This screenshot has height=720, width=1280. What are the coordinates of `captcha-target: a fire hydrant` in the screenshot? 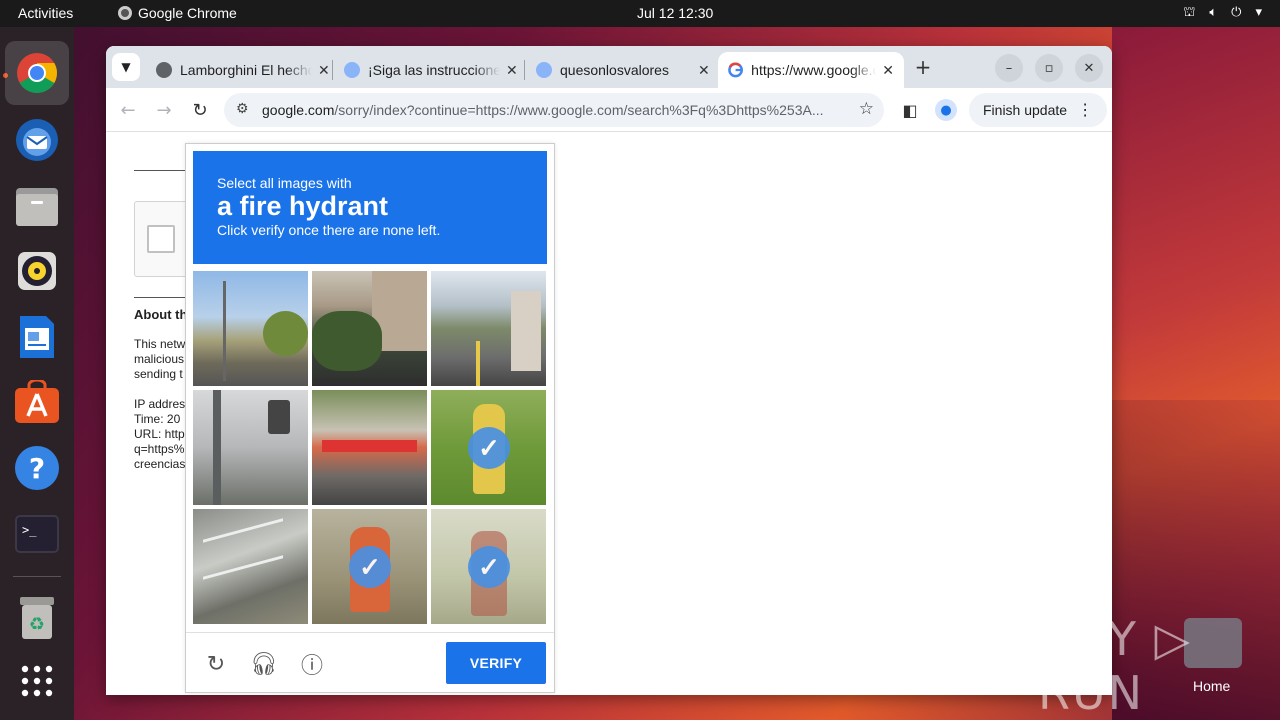 It's located at (303, 206).